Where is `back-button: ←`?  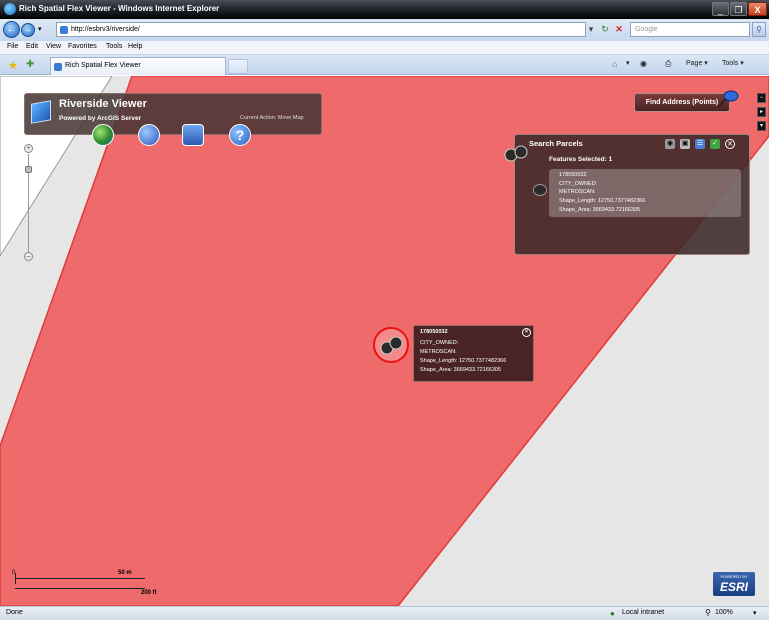 back-button: ← is located at coordinates (11, 29).